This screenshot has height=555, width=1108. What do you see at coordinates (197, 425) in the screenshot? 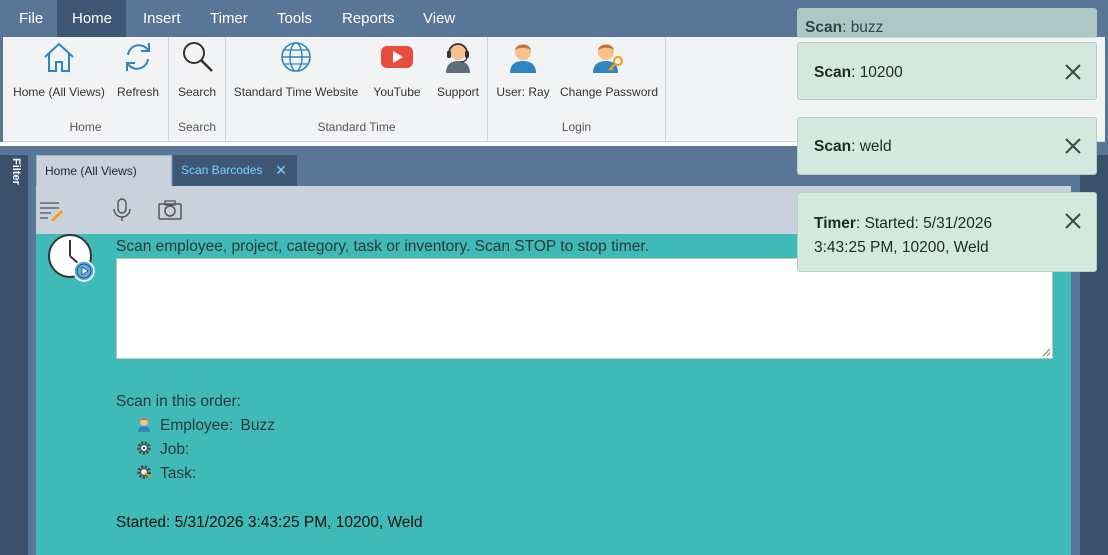
I see `order-item-employee-label: Employee:` at bounding box center [197, 425].